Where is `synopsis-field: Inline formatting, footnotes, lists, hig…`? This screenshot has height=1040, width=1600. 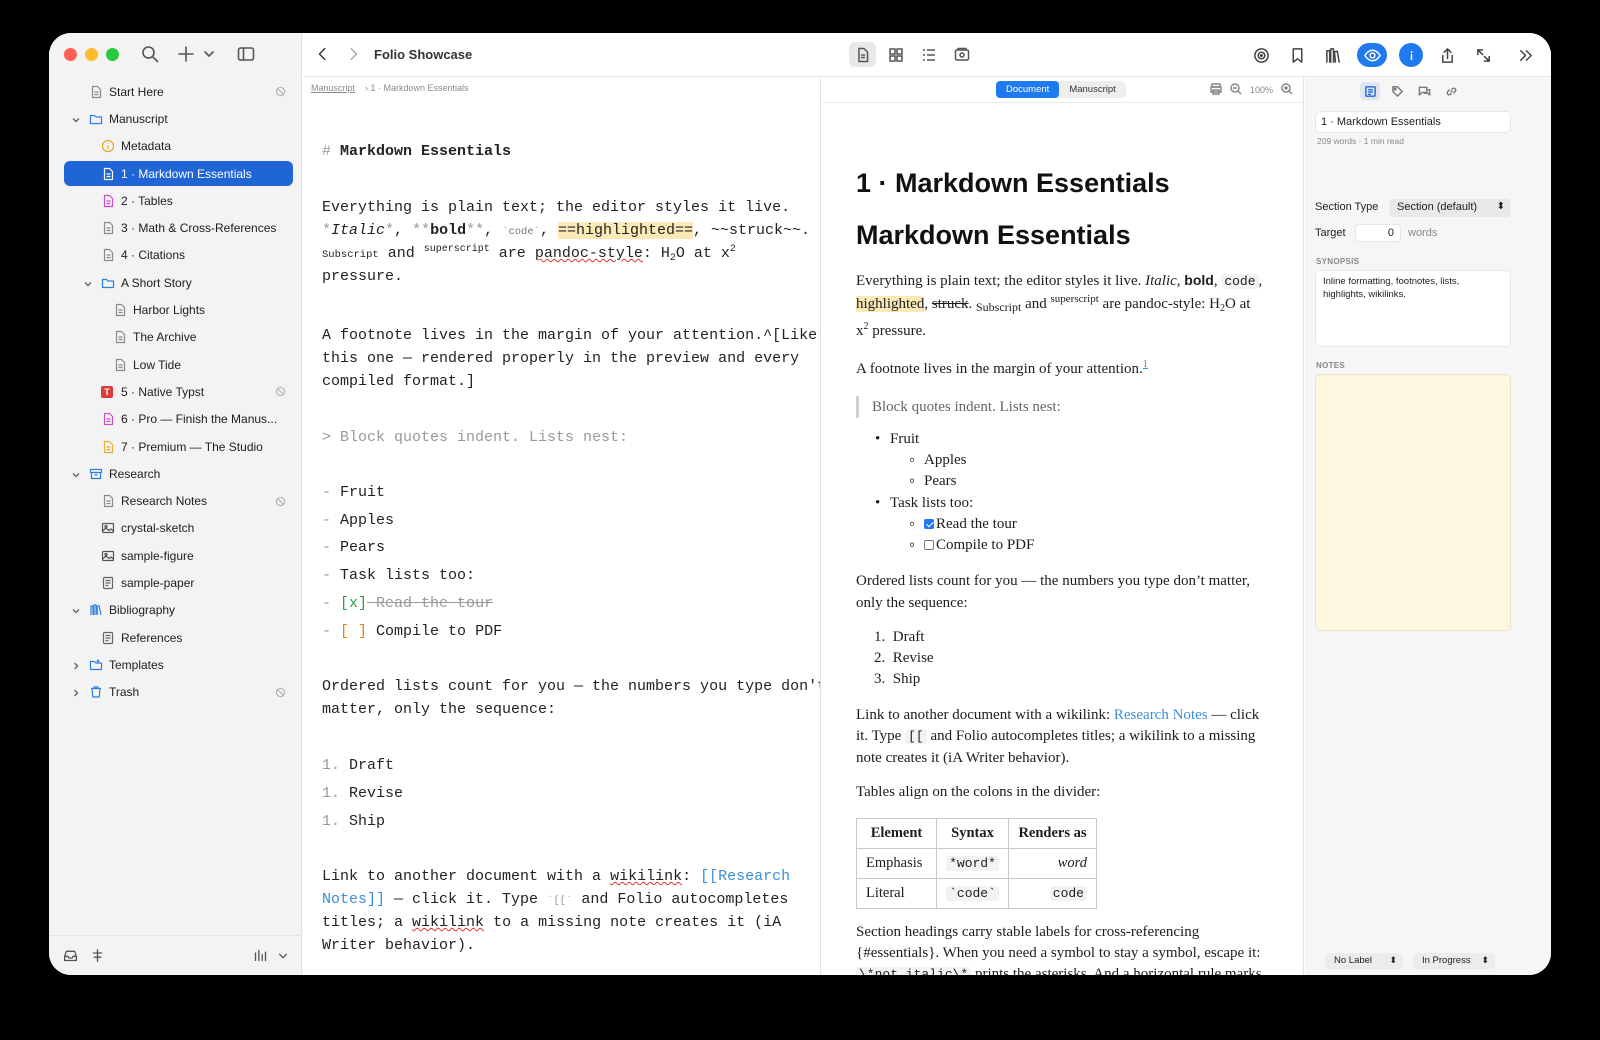
synopsis-field: Inline formatting, footnotes, lists, hig… is located at coordinates (1413, 308).